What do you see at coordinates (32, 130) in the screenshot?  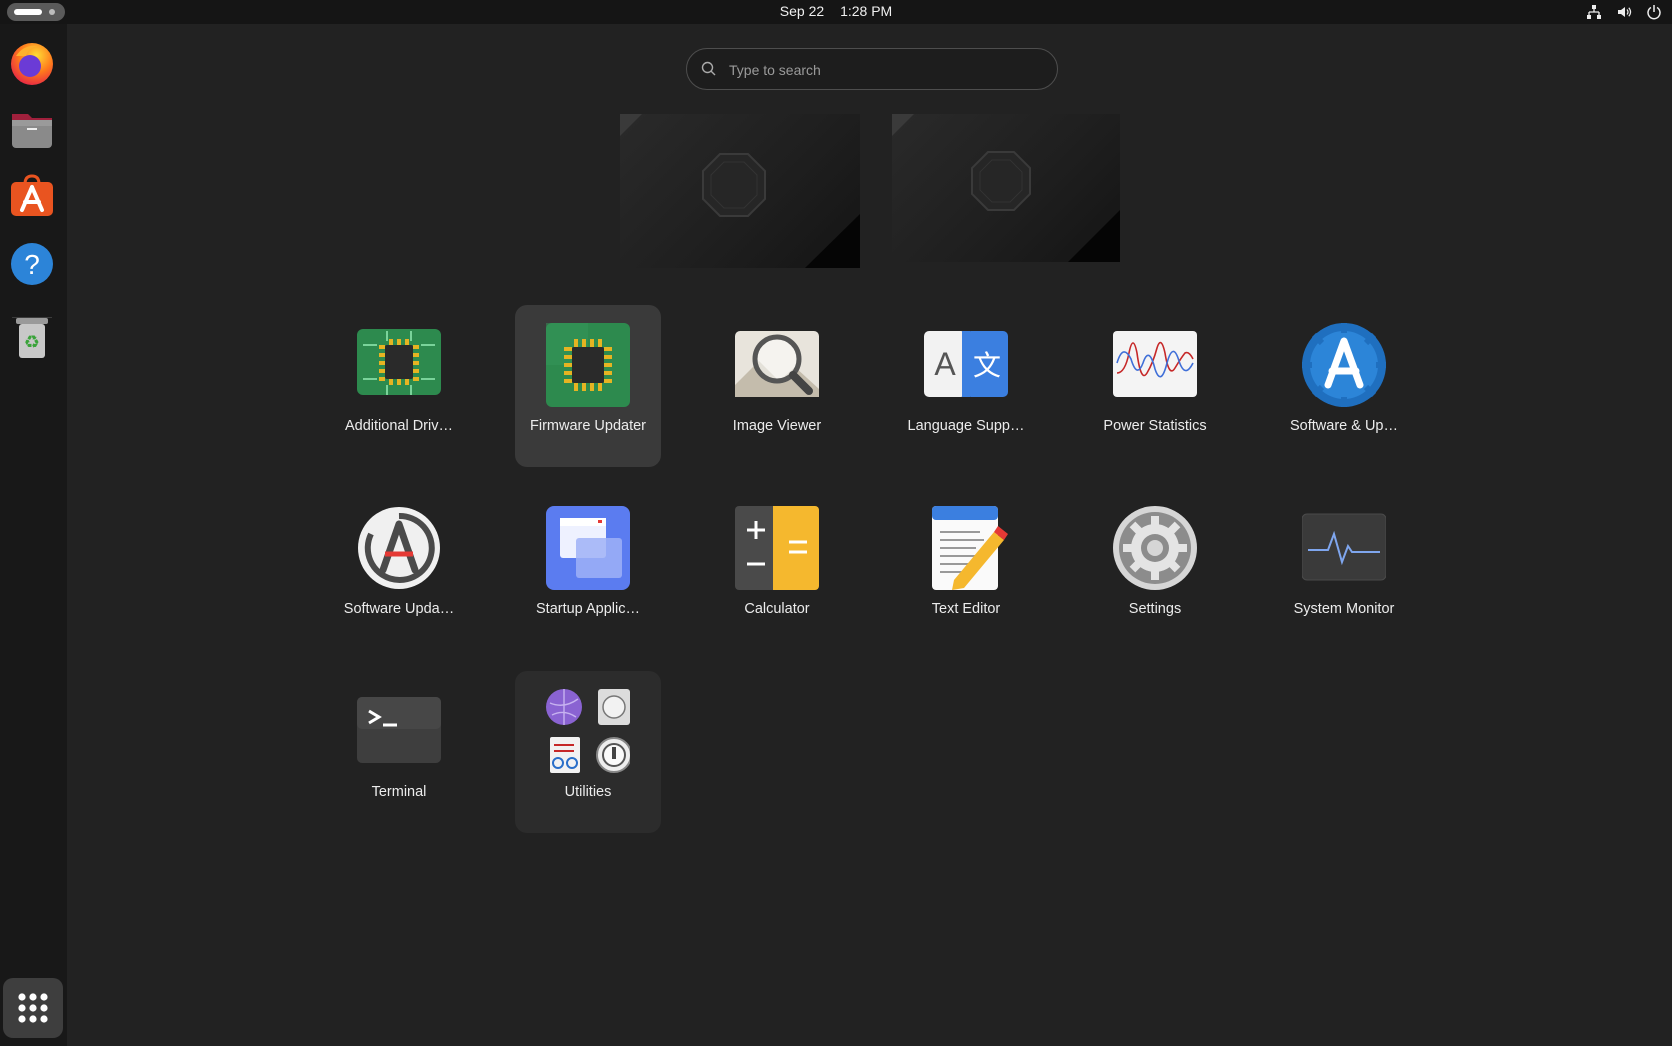 I see `files-icon` at bounding box center [32, 130].